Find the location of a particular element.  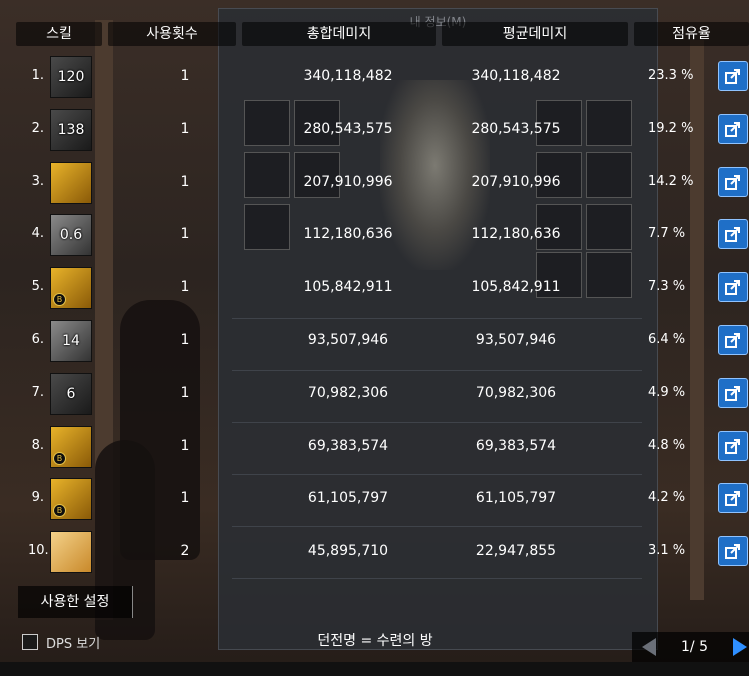

table-row: 1. 120 1 340,118,482 340,118,482 23.3 % is located at coordinates (374, 76).